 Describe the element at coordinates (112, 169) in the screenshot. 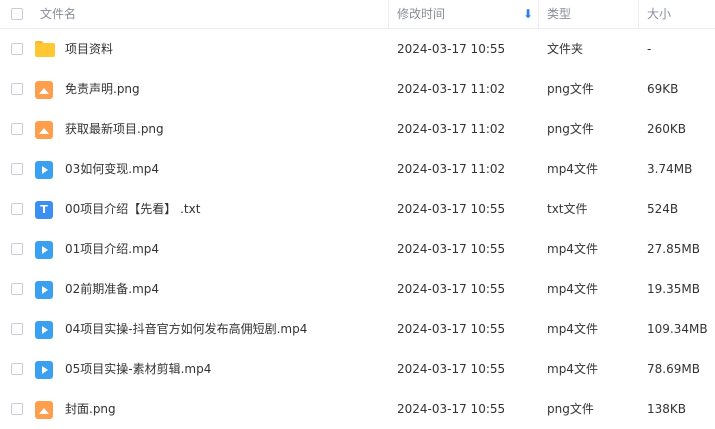

I see `file-name: 03如何变现.mp4` at that location.